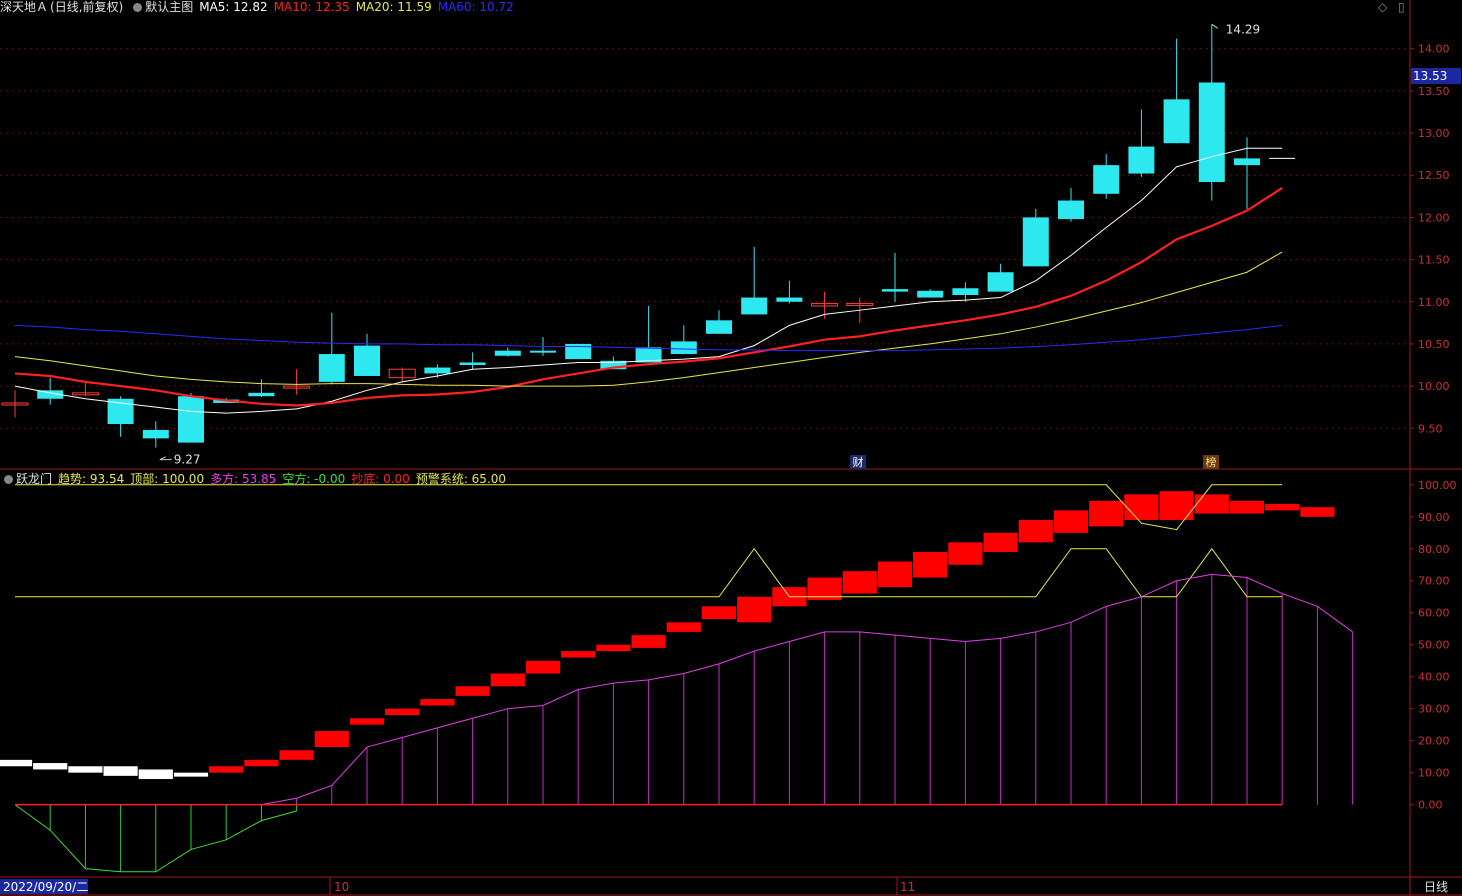 The image size is (1462, 896). I want to click on price-tick-label: 13.00, so click(1434, 133).